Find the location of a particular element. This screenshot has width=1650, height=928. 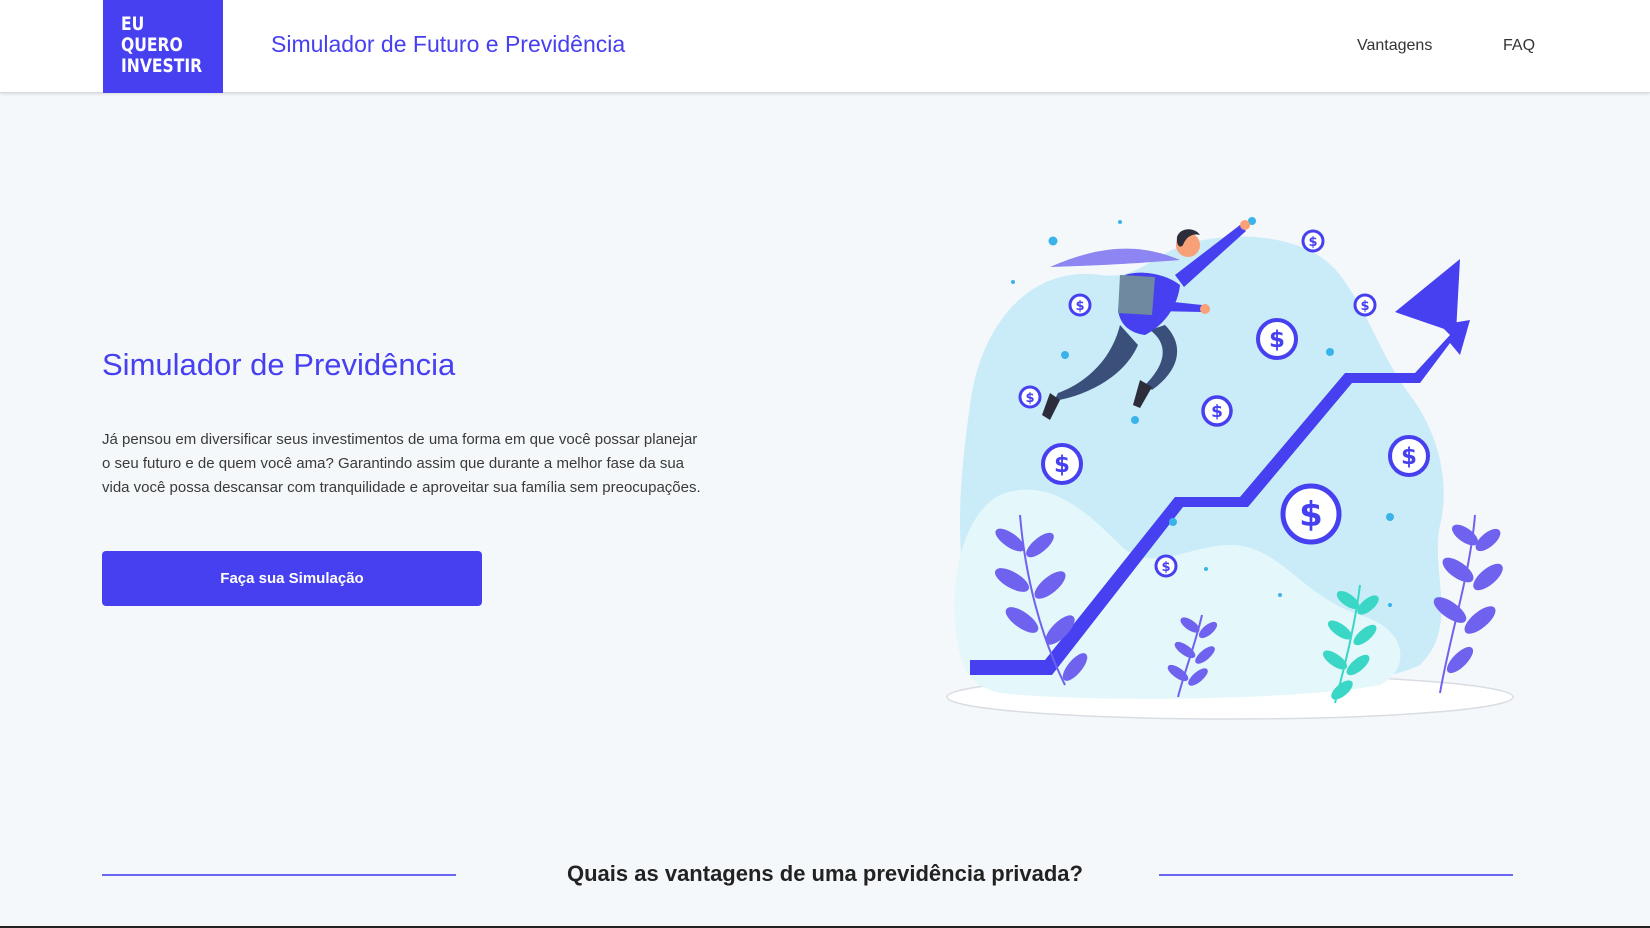

logo-line-3: INVESTIR is located at coordinates (162, 66).